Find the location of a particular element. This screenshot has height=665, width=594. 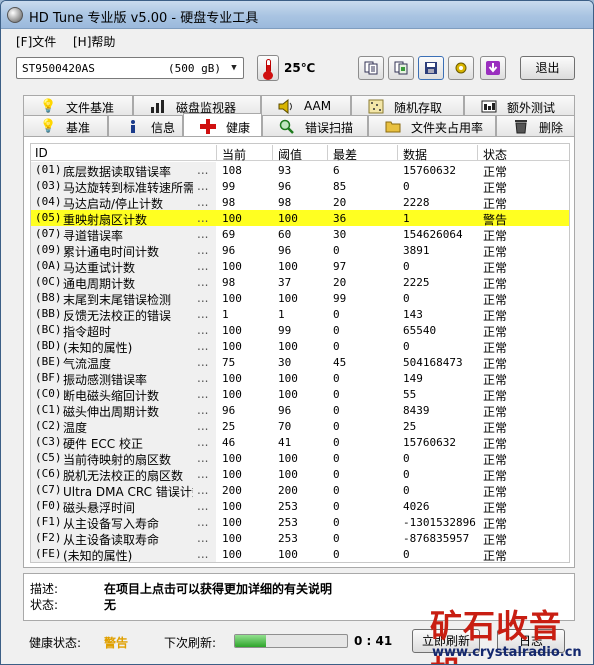

tab-label: 错误扫描 is located at coordinates (329, 128).